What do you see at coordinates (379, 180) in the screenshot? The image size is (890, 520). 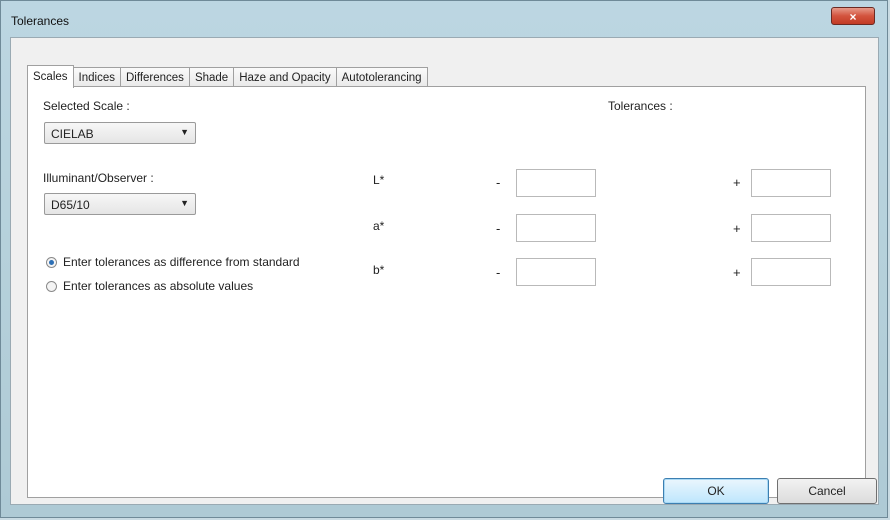 I see `l-star-label: L*` at bounding box center [379, 180].